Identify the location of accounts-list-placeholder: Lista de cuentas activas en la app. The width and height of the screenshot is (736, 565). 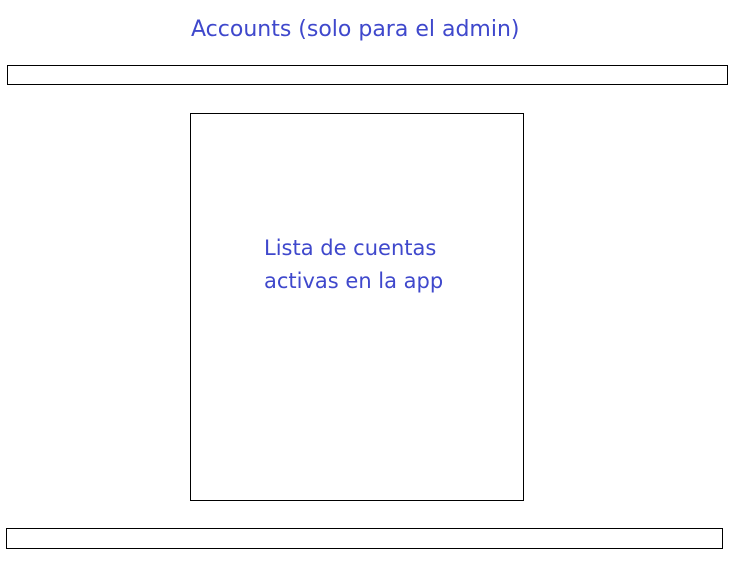
(389, 265).